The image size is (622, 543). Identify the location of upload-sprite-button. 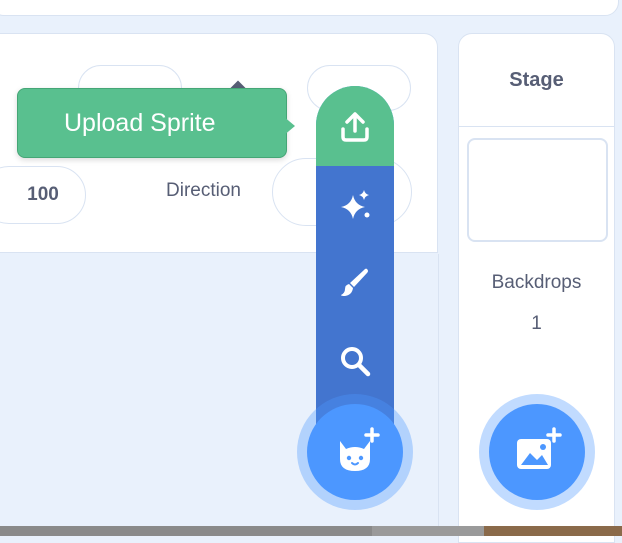
(355, 127).